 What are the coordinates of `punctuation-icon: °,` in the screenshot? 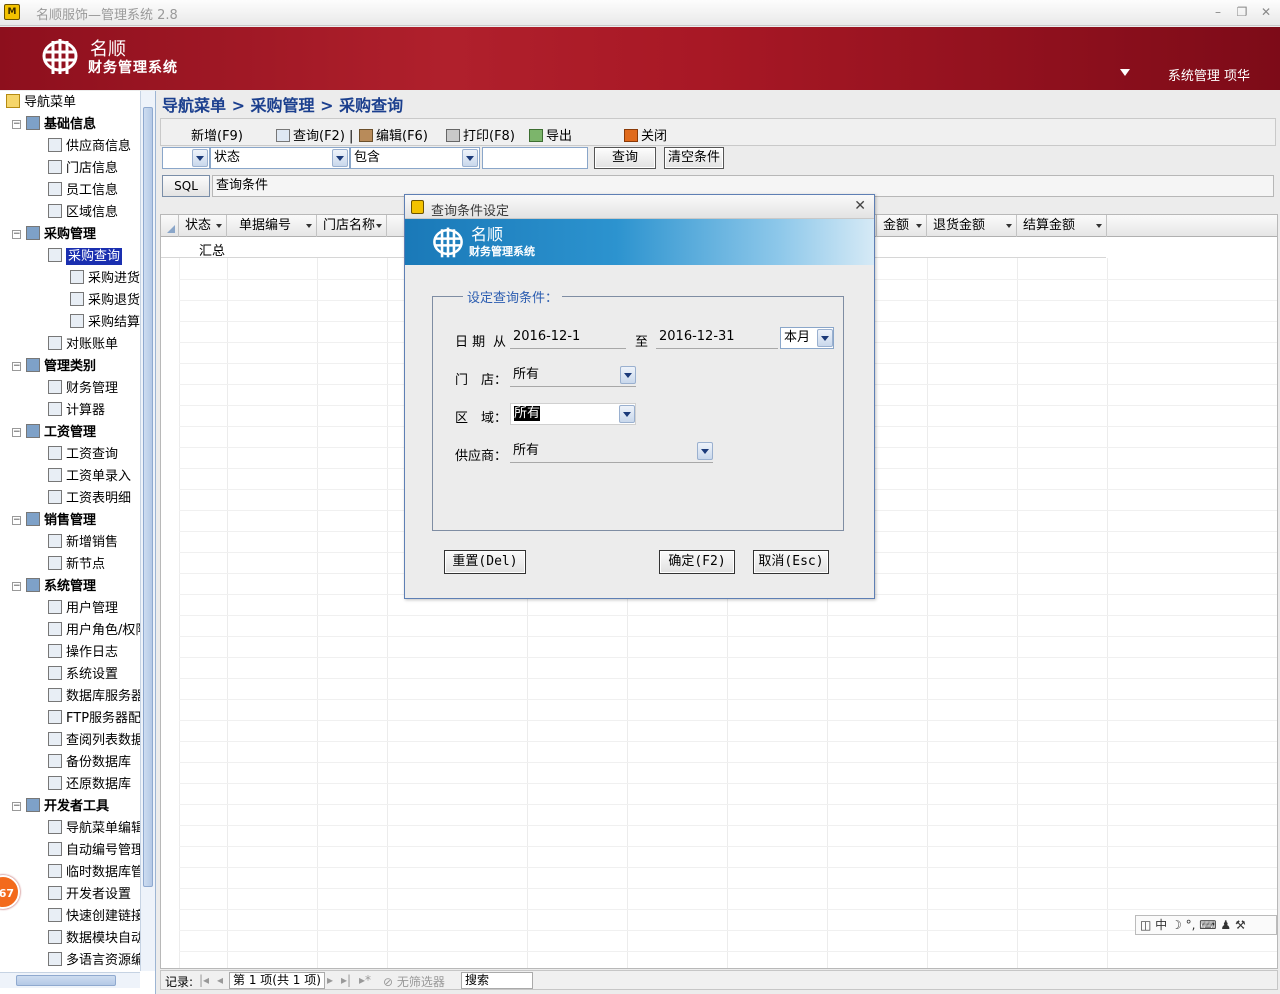 It's located at (1191, 925).